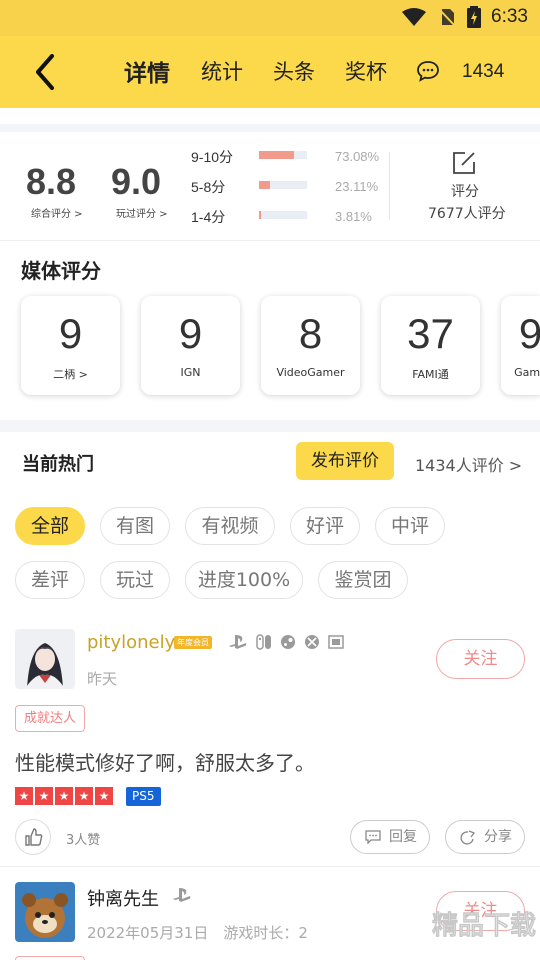  I want to click on star-rating: ★ ★ ★ ★ ★, so click(64, 796).